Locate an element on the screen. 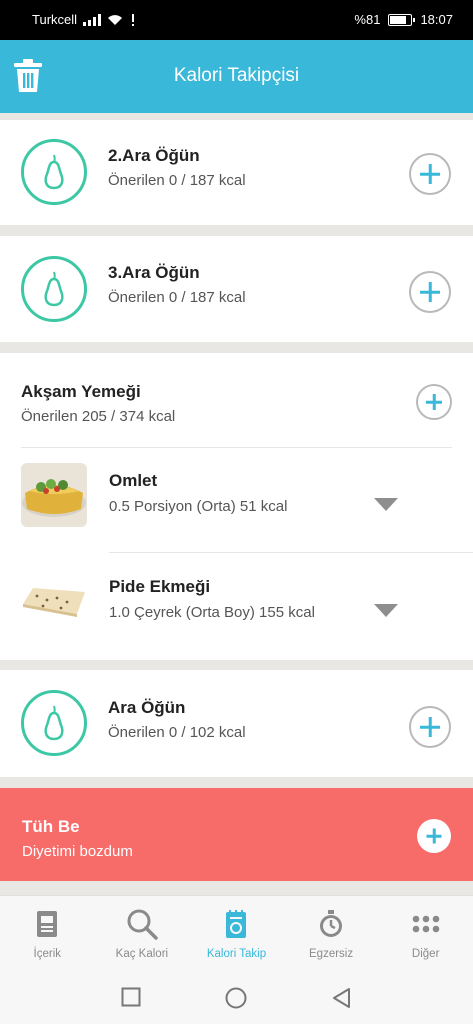 The image size is (473, 1024). content-icon is located at coordinates (47, 924).